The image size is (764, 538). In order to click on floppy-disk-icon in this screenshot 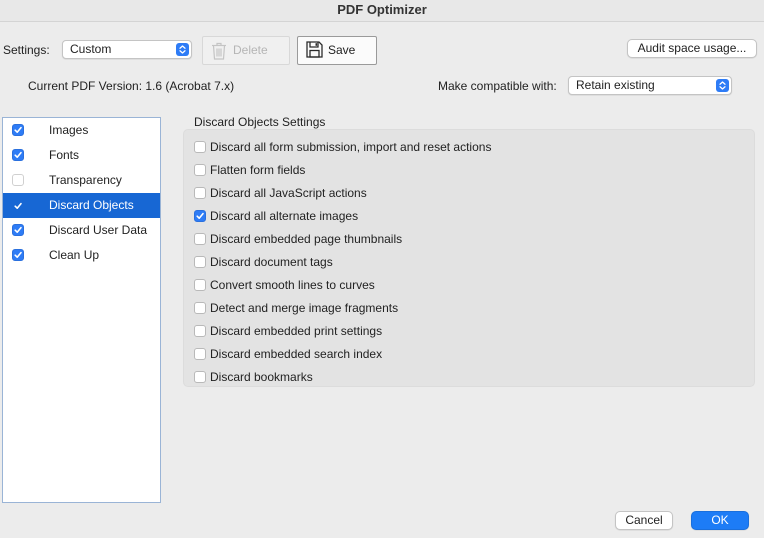, I will do `click(314, 54)`.